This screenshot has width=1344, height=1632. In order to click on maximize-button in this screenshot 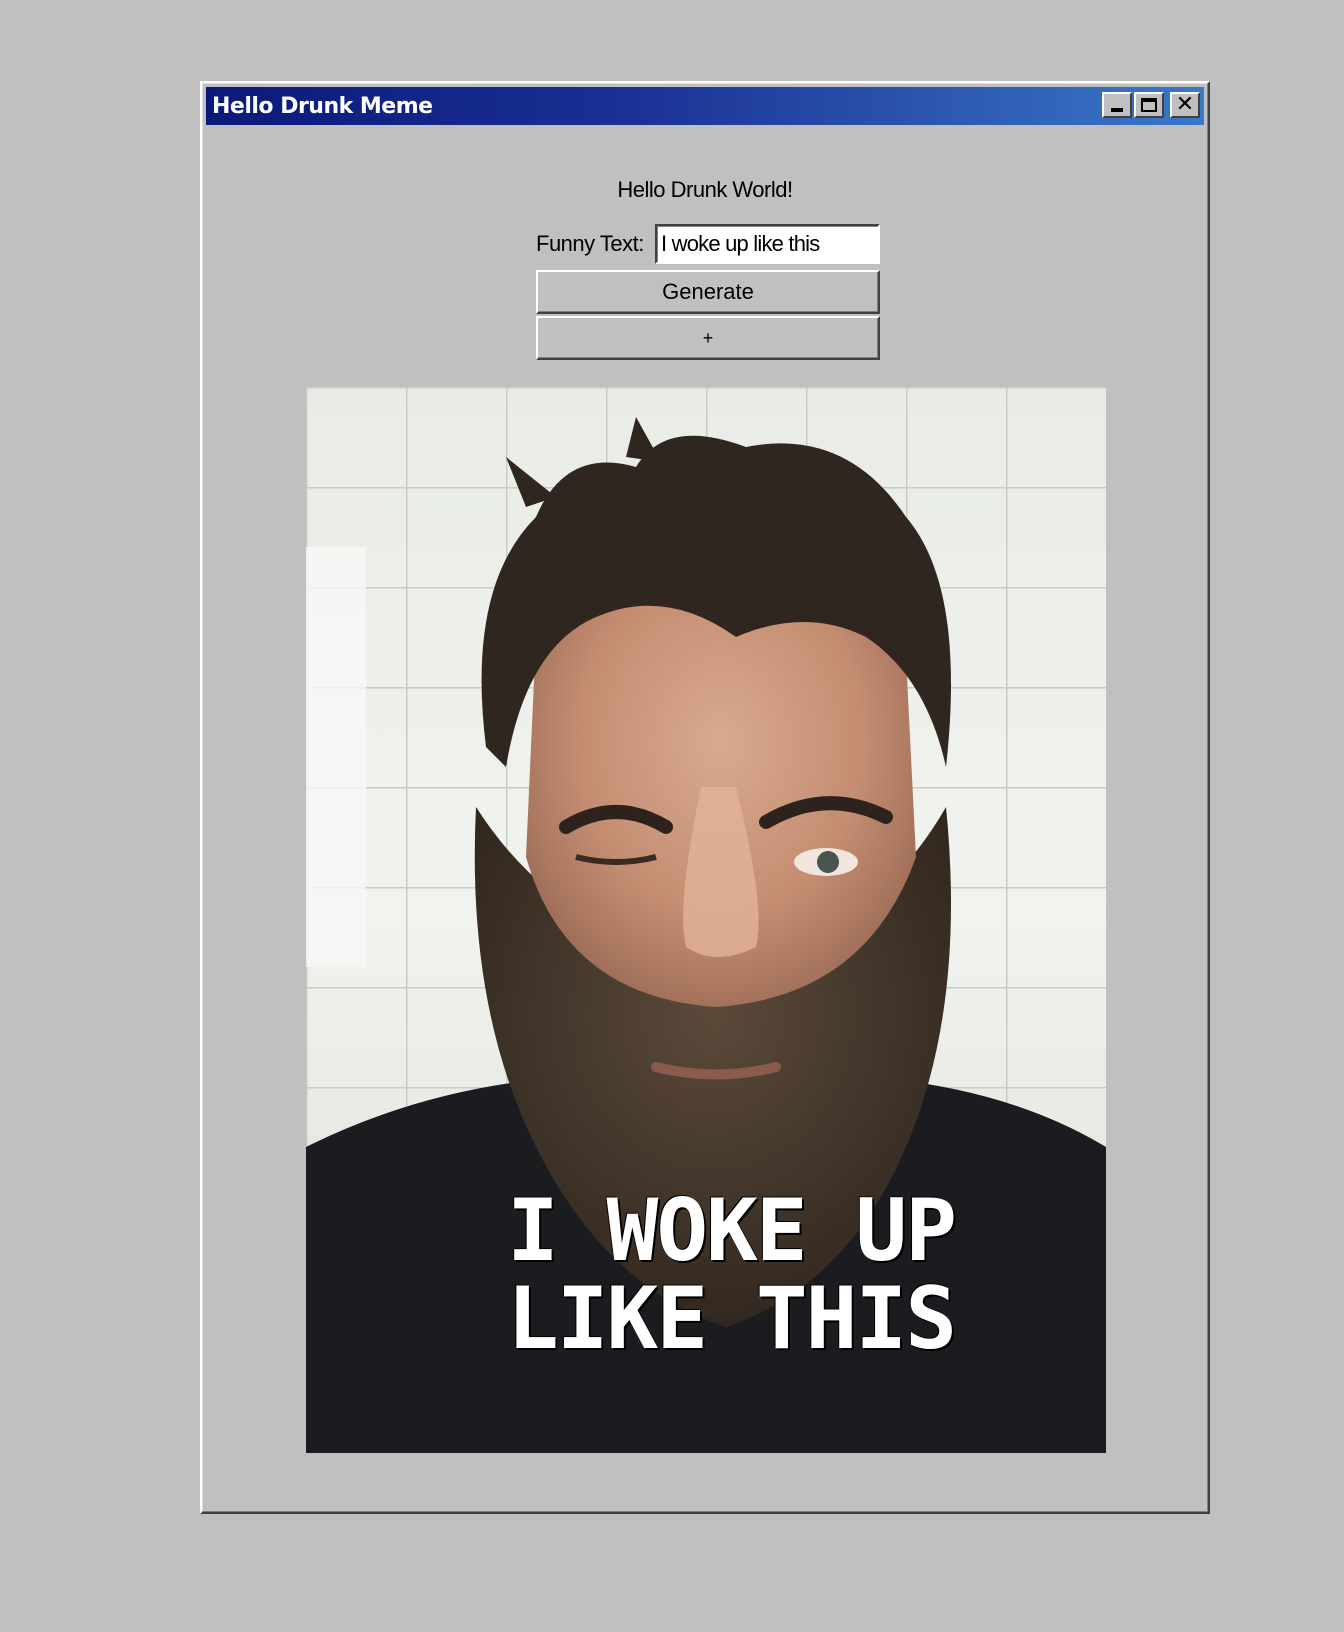, I will do `click(1149, 105)`.